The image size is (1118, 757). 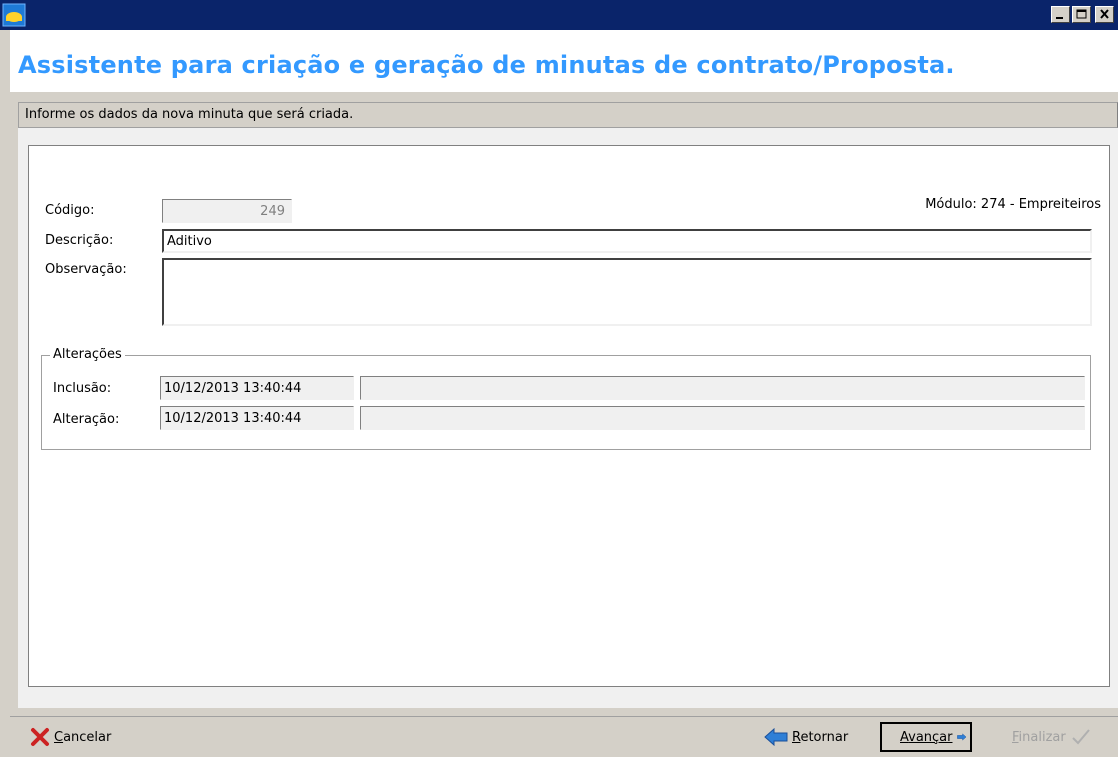 I want to click on finish-button: Finalizar, so click(x=1052, y=737).